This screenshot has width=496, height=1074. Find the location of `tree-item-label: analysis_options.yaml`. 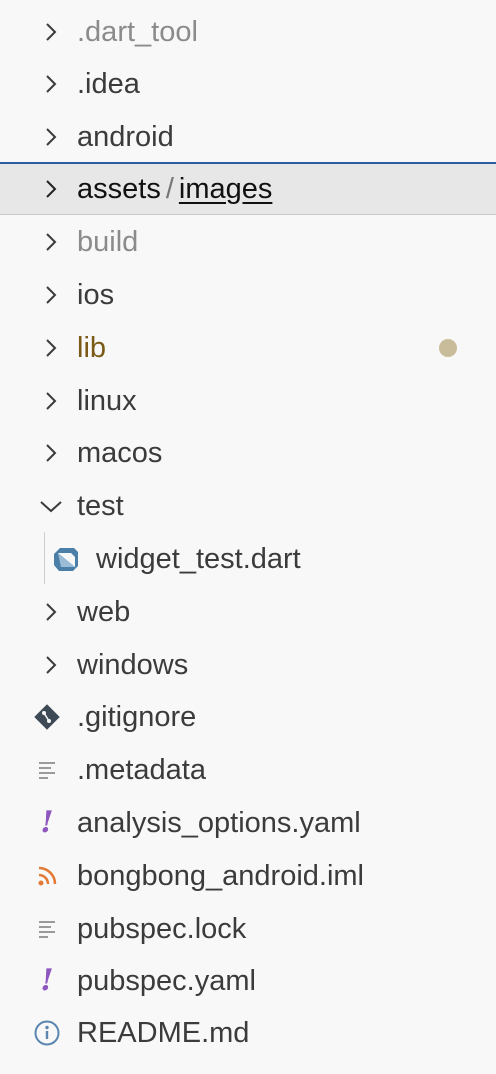

tree-item-label: analysis_options.yaml is located at coordinates (219, 823).